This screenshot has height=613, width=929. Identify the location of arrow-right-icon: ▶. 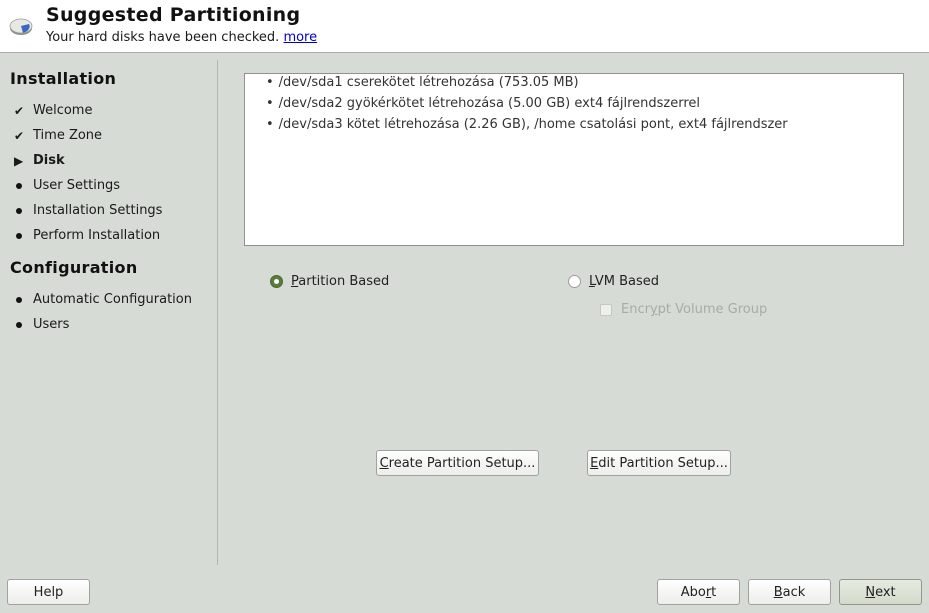
(19, 160).